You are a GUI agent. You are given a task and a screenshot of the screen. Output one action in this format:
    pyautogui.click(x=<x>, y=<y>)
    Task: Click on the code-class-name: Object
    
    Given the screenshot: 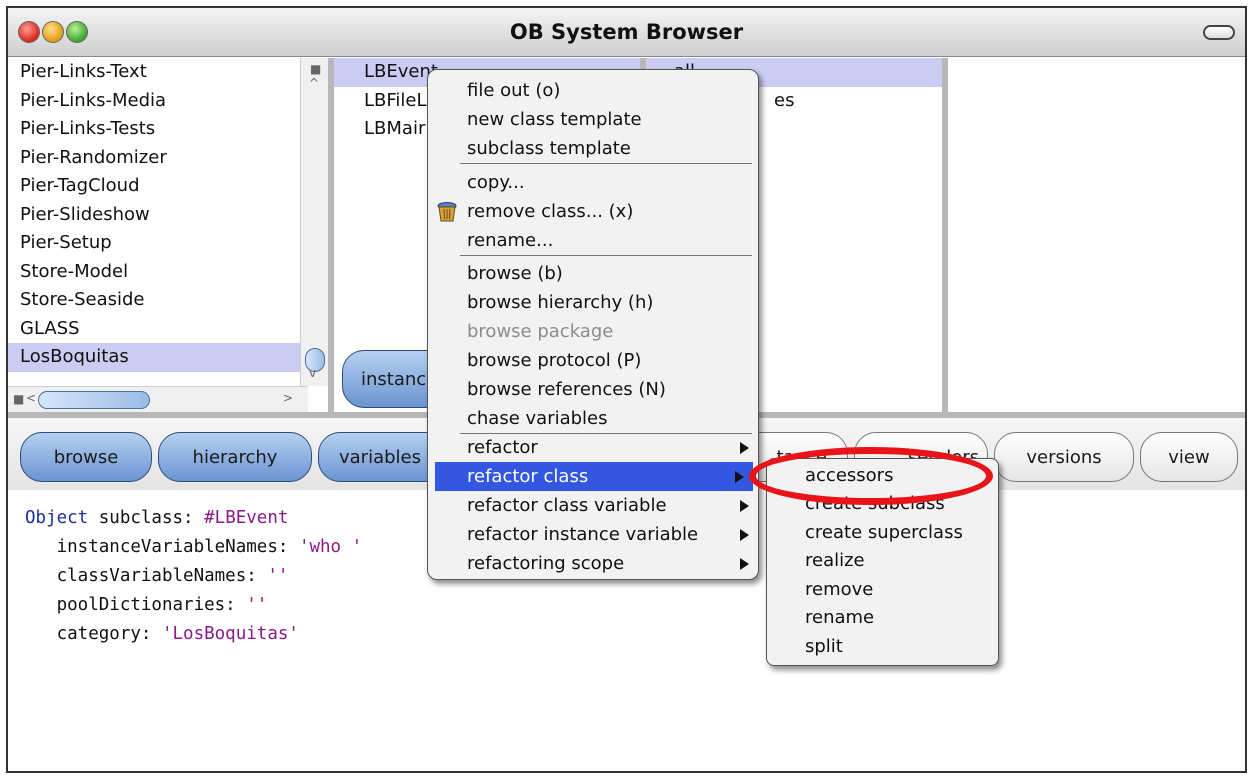 What is the action you would take?
    pyautogui.click(x=57, y=518)
    